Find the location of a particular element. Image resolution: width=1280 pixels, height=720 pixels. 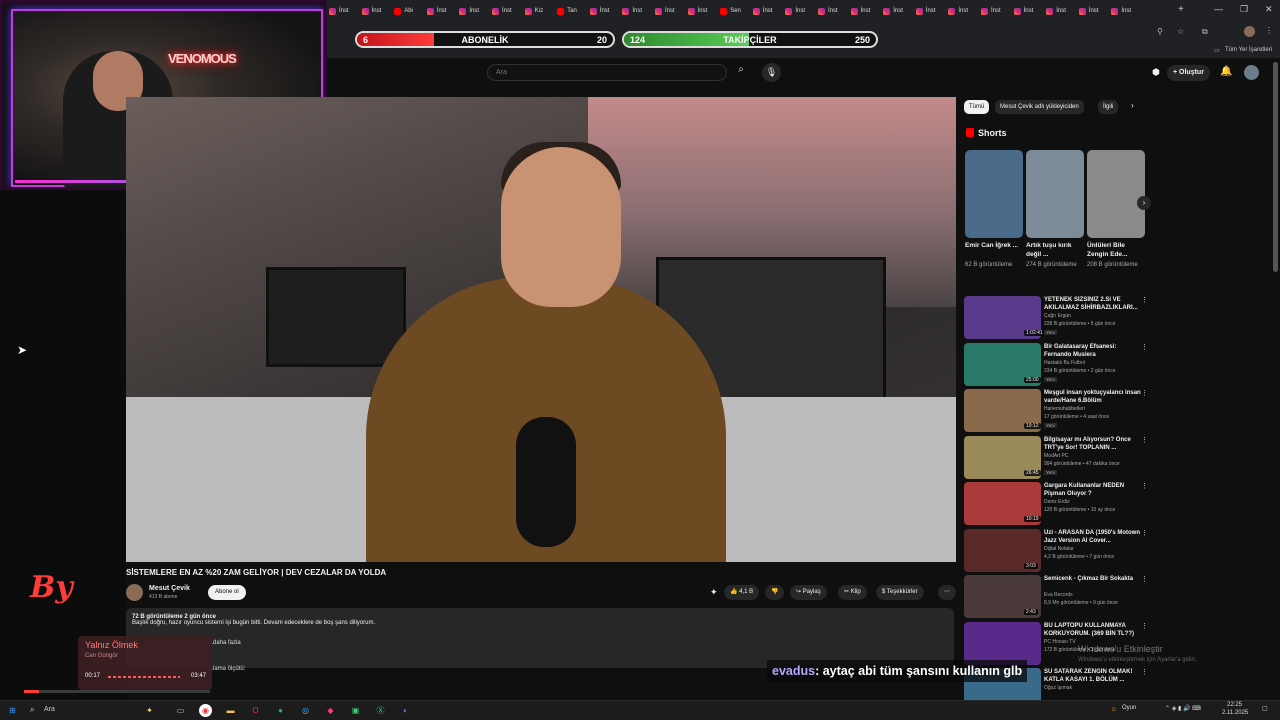

recommendation-channel: Eva Records is located at coordinates (1058, 595).